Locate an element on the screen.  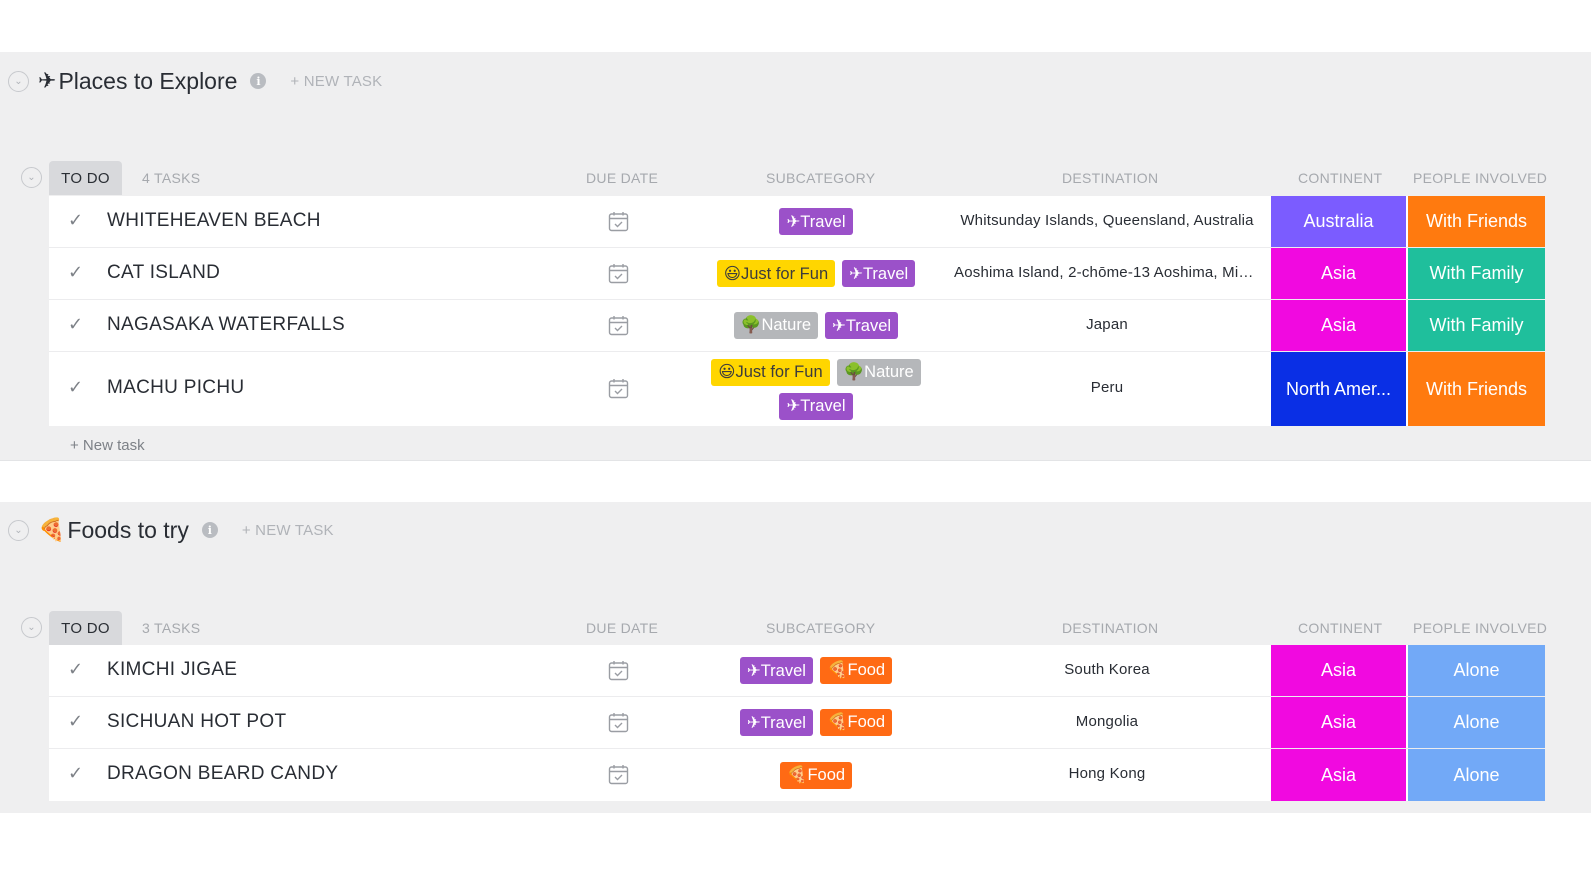
destination-cell: Japan is located at coordinates (1107, 324).